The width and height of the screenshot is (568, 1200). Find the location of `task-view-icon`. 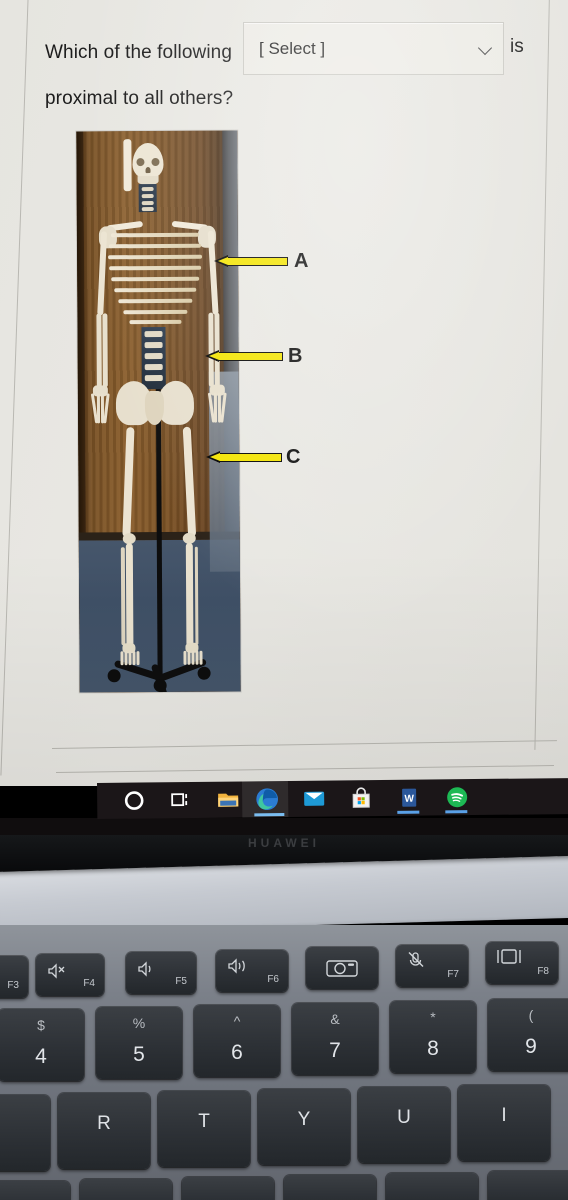

task-view-icon is located at coordinates (180, 800).